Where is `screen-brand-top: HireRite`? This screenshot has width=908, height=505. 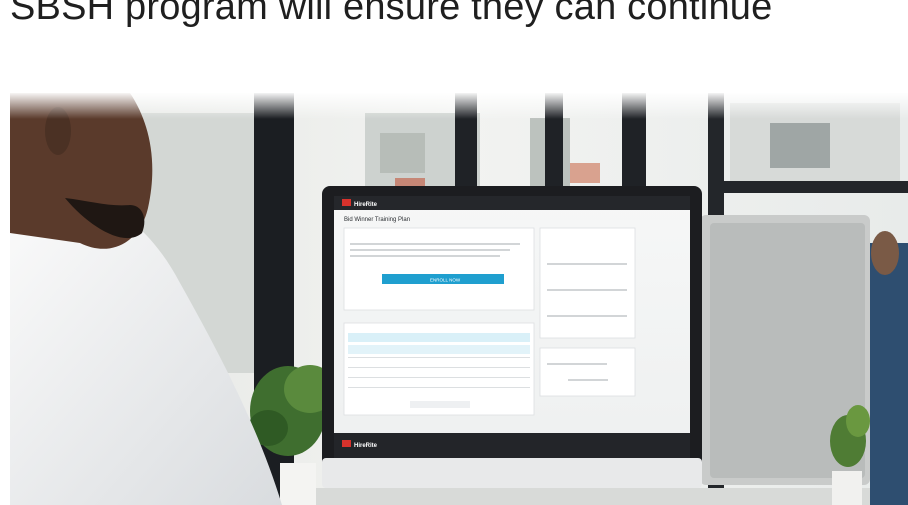 screen-brand-top: HireRite is located at coordinates (366, 205).